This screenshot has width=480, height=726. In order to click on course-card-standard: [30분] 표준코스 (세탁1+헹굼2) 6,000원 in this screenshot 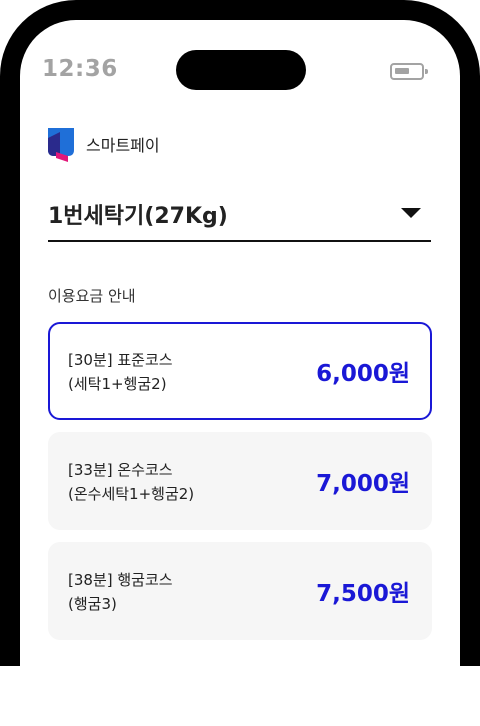, I will do `click(240, 371)`.